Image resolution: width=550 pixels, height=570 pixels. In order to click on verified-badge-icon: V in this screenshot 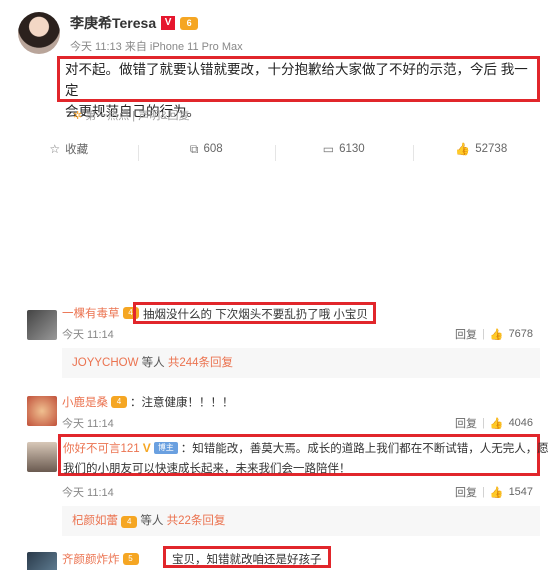, I will do `click(168, 23)`.